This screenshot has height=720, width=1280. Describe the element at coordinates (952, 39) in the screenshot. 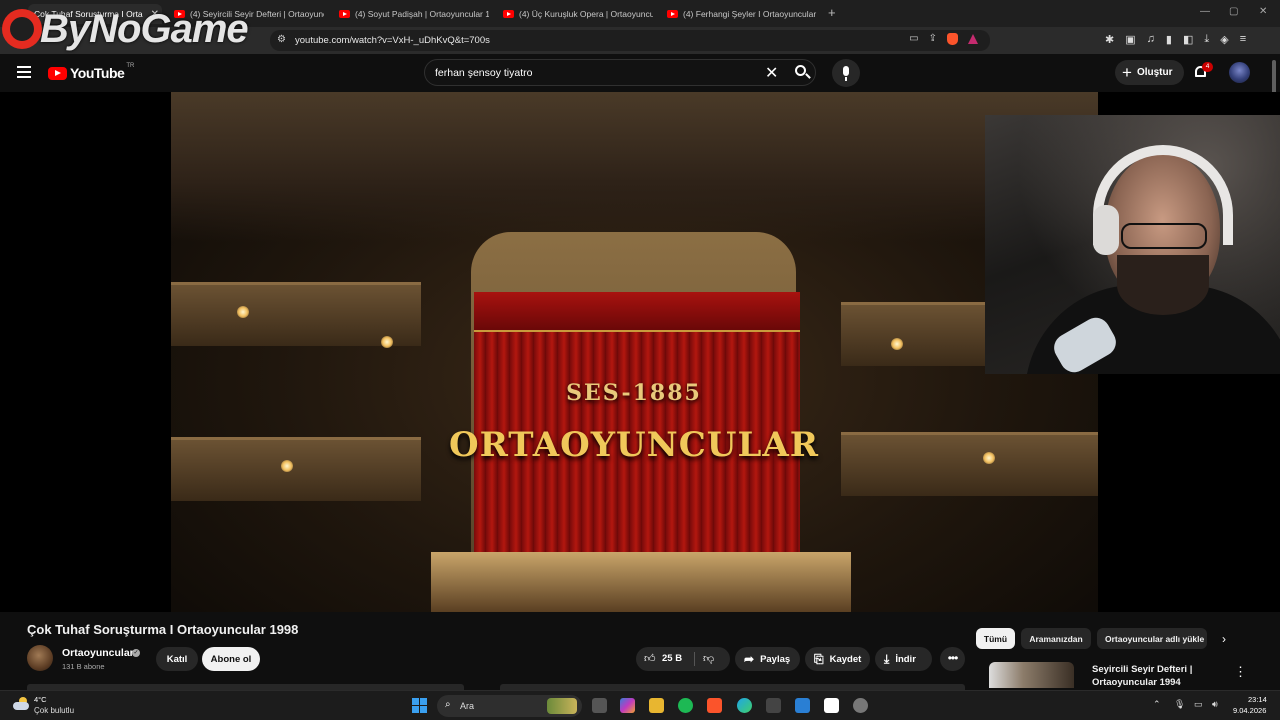

I see `brave-shields-icon` at that location.